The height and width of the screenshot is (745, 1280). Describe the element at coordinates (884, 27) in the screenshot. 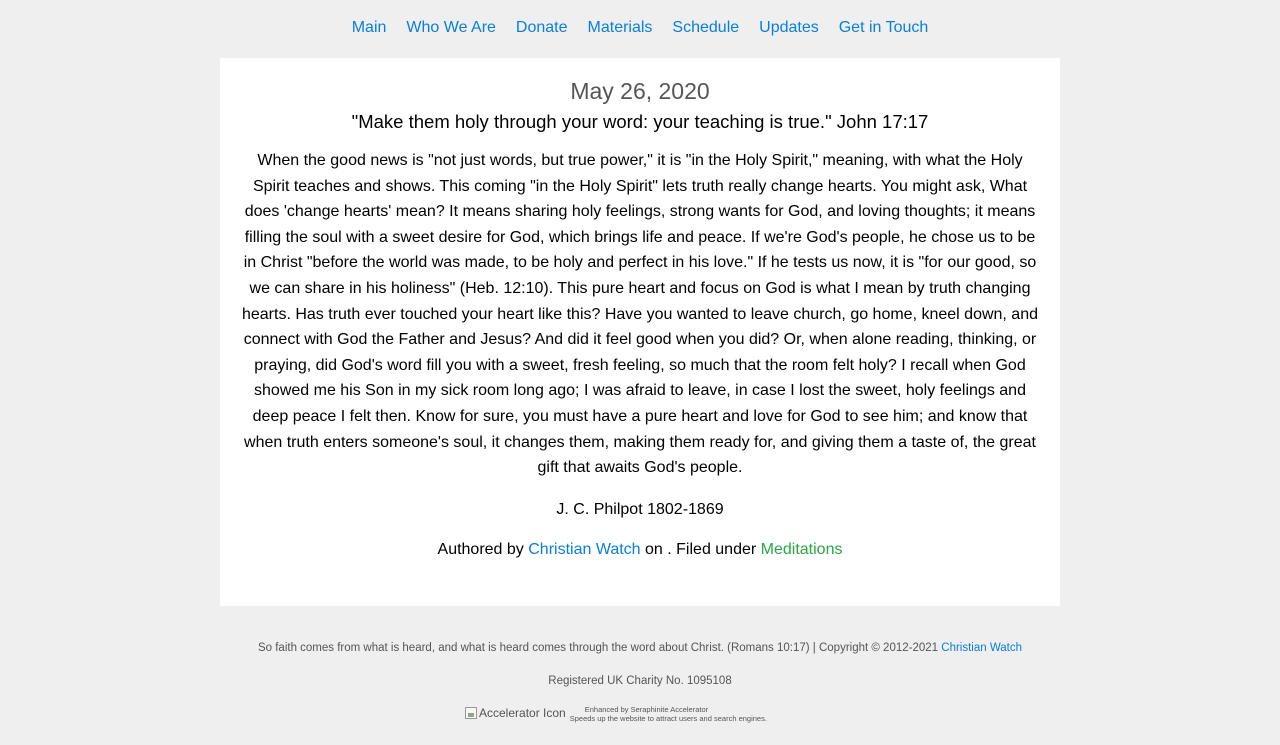

I see `nav-item-get-in-touch: Get in Touch` at that location.